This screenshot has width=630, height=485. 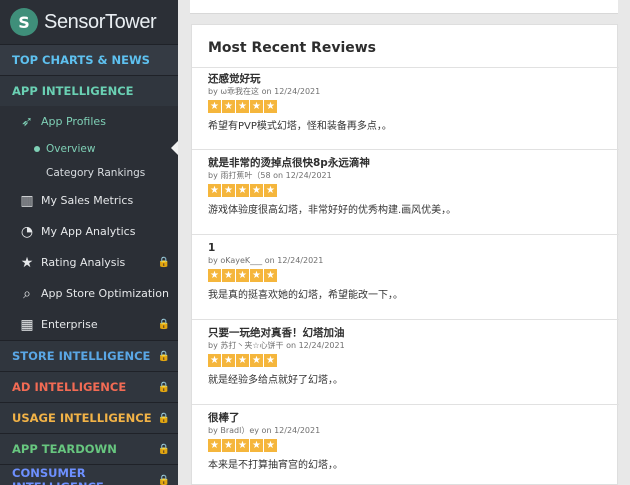 I want to click on section-usage-intelligence: USAGE INTELLIGENCE 🔒, so click(x=89, y=417).